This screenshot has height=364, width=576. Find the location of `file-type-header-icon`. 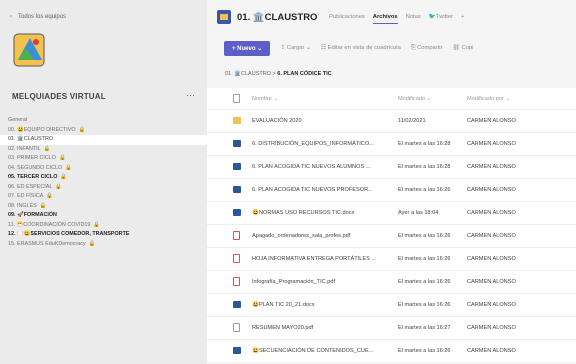

file-type-header-icon is located at coordinates (238, 99).